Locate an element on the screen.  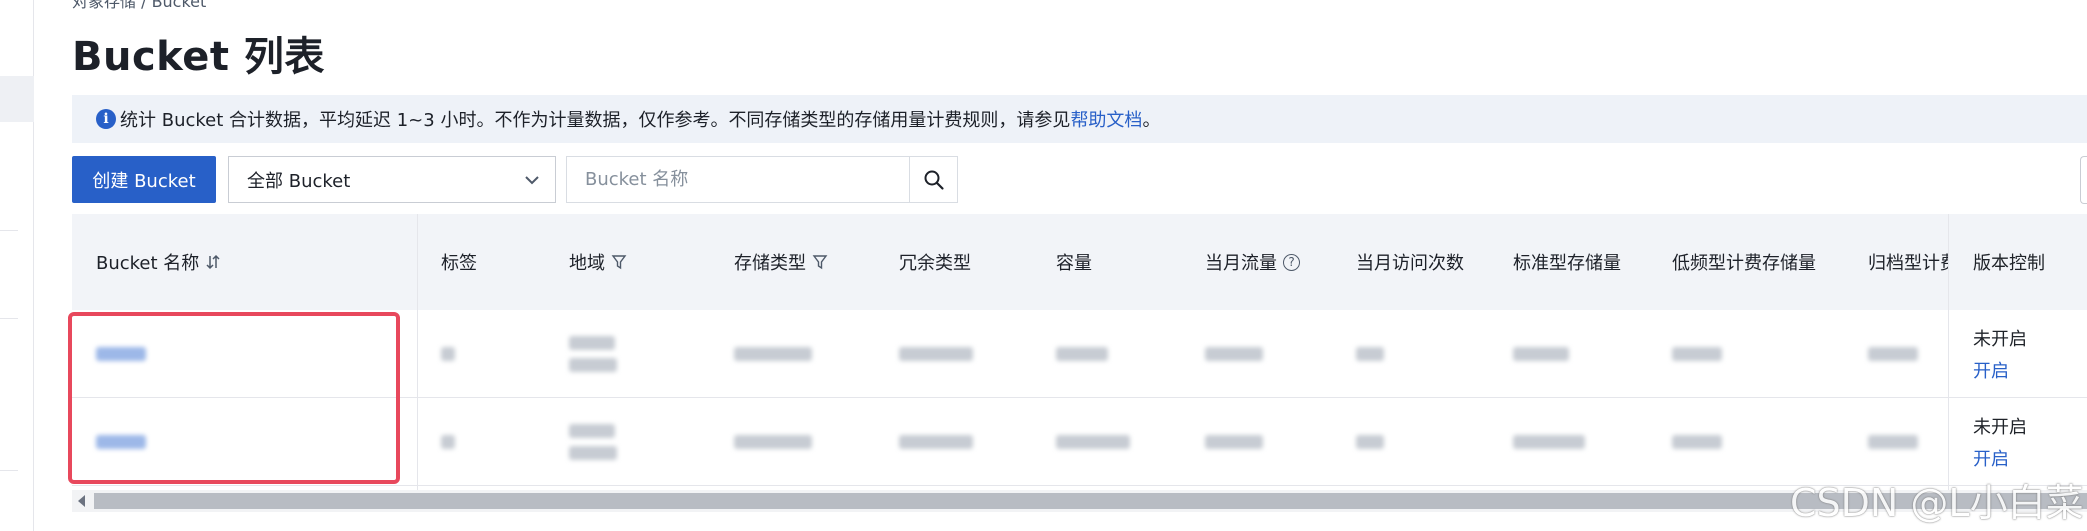
search-button is located at coordinates (933, 179).